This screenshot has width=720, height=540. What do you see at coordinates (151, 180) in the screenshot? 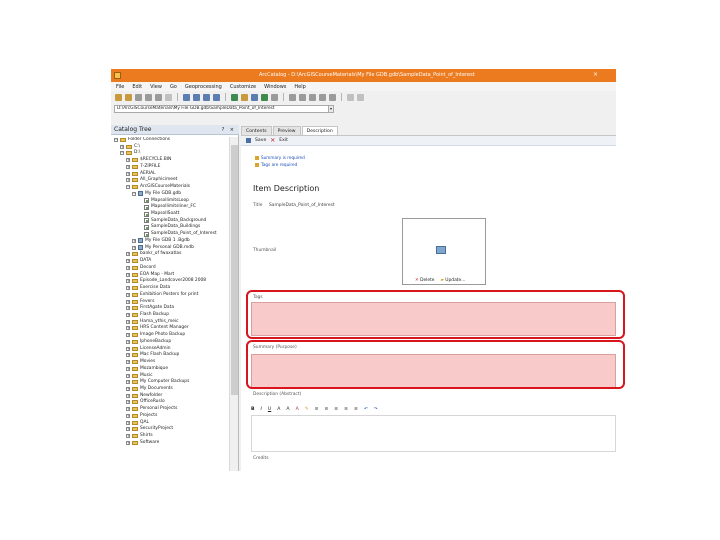
I see `tree-item: + All_Graphicimeet` at bounding box center [151, 180].